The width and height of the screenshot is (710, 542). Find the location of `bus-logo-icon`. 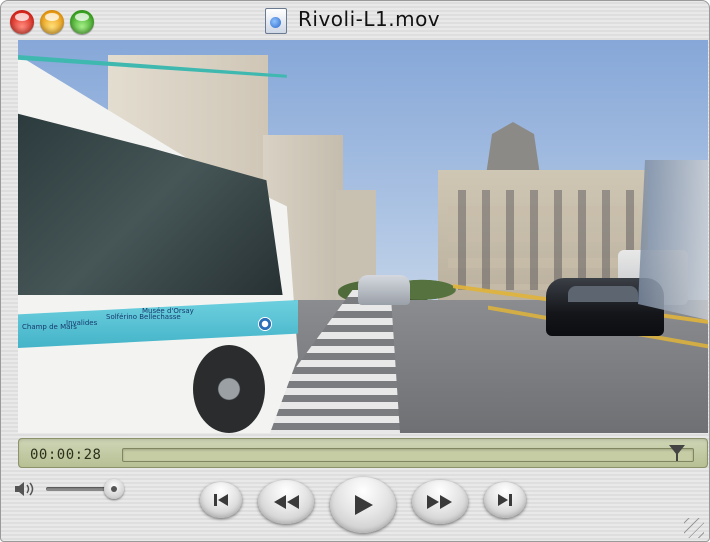

bus-logo-icon is located at coordinates (265, 324).